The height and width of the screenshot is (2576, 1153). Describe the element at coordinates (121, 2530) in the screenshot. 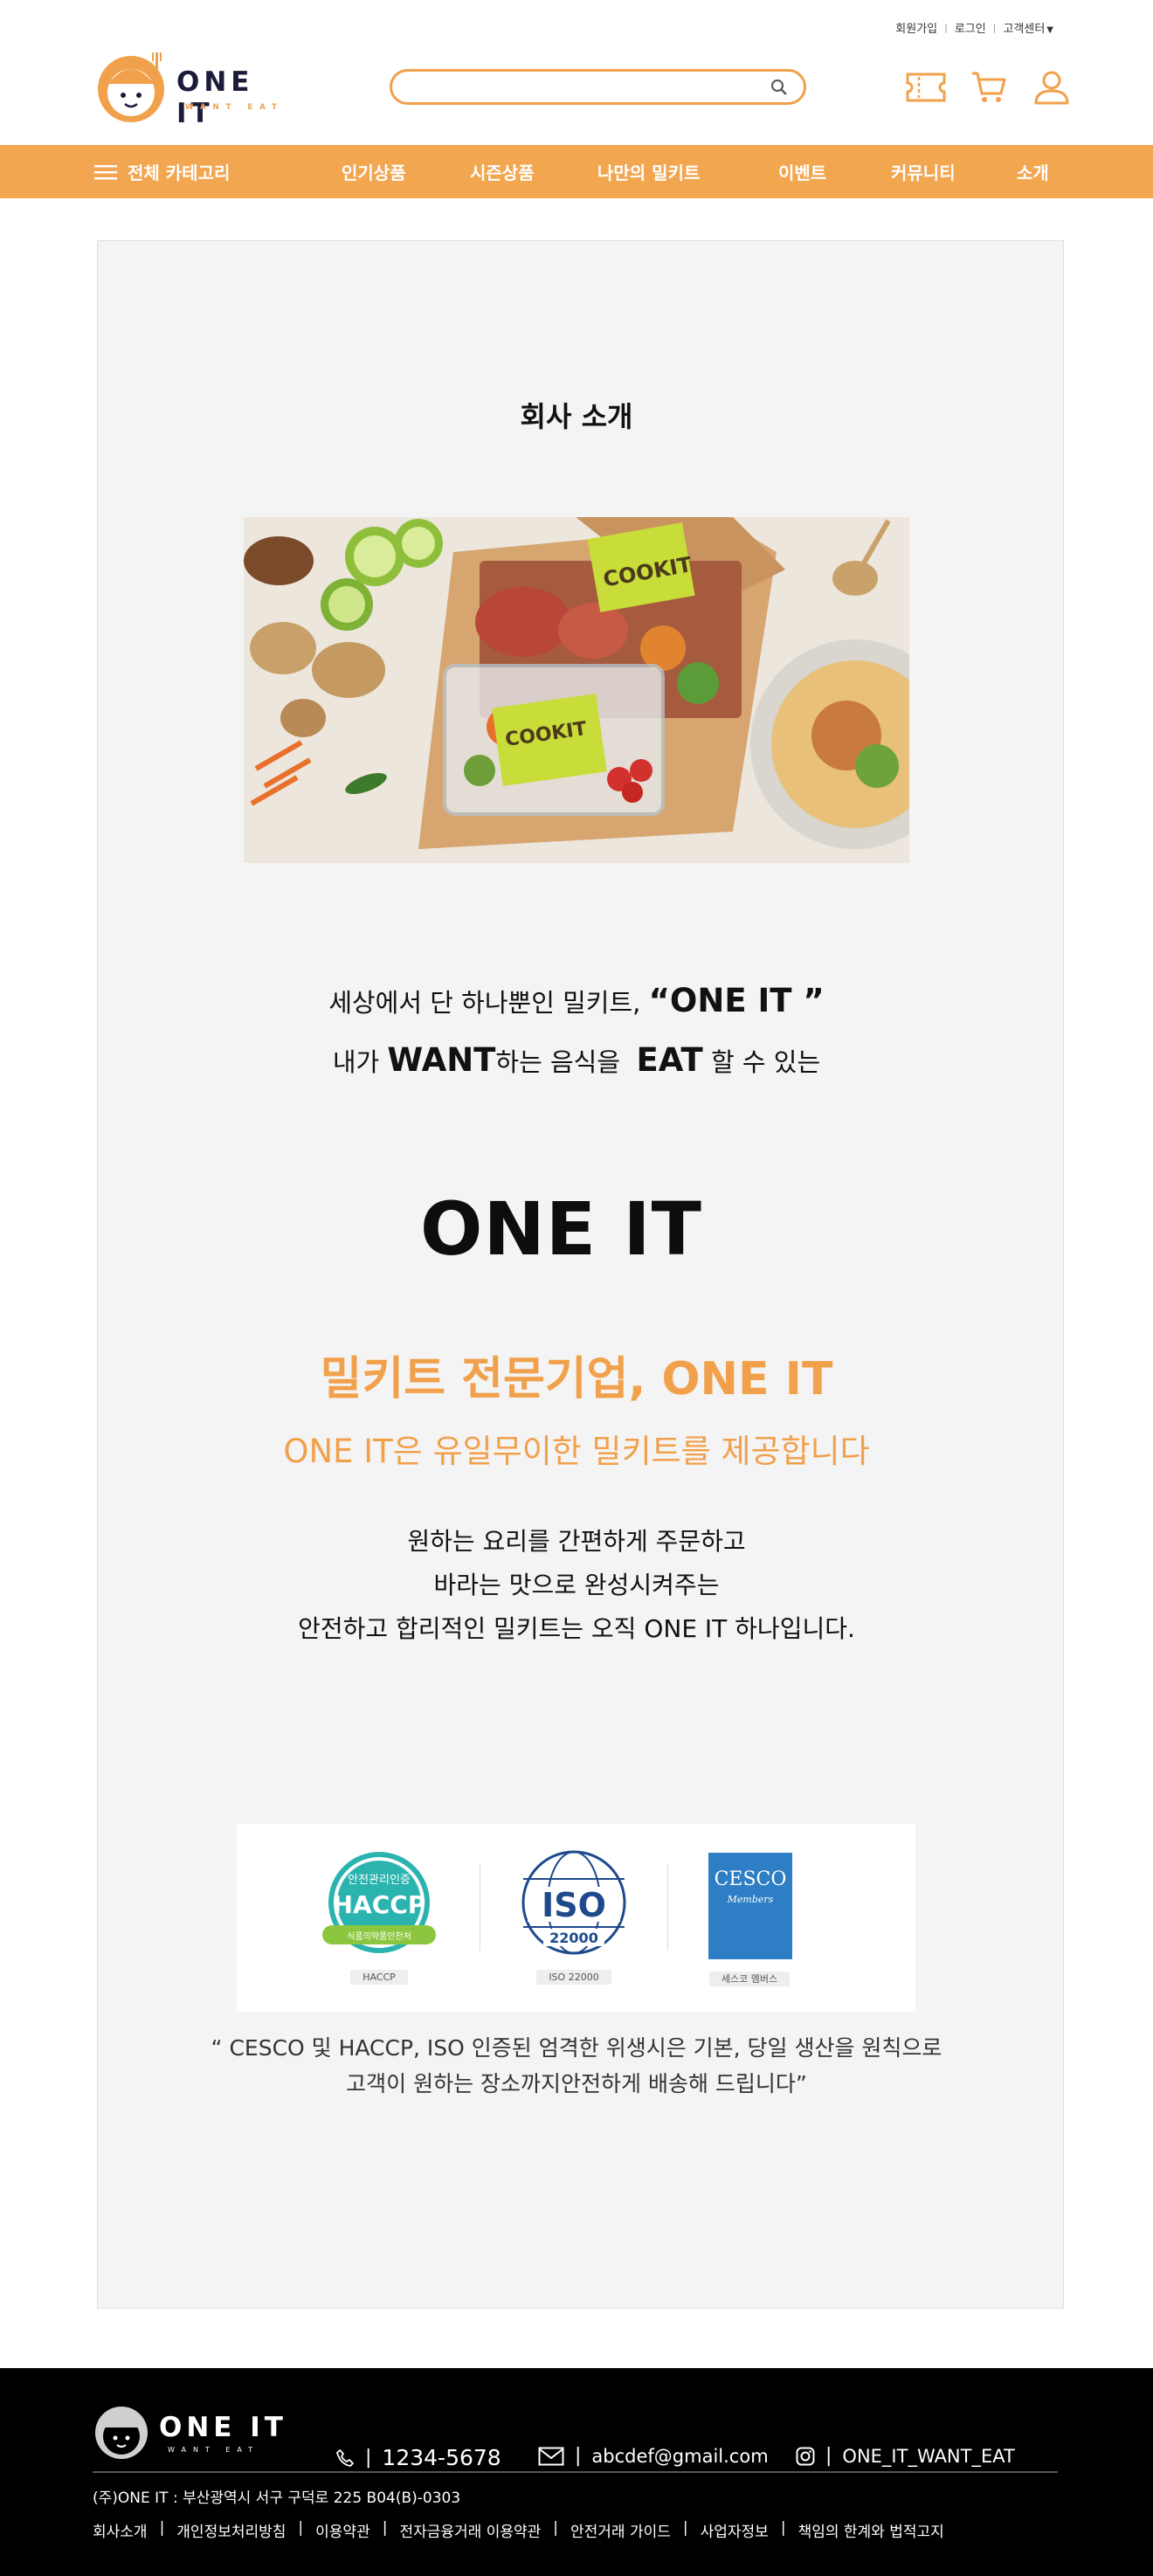

I see `footer-link-about: 회사소개` at that location.